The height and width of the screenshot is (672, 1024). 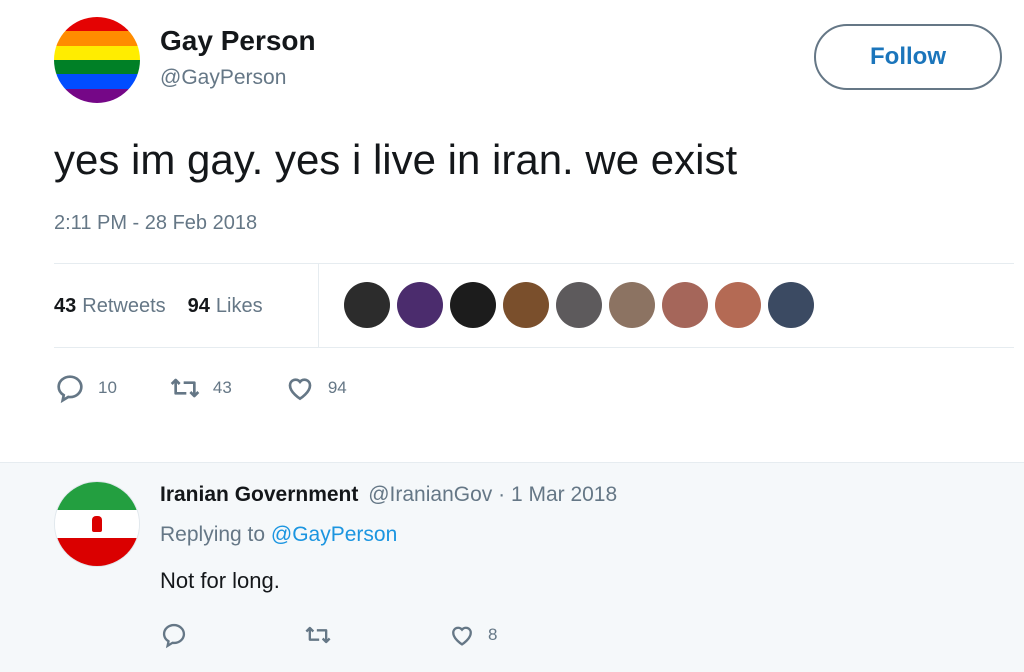 What do you see at coordinates (239, 305) in the screenshot?
I see `likes-label: Likes` at bounding box center [239, 305].